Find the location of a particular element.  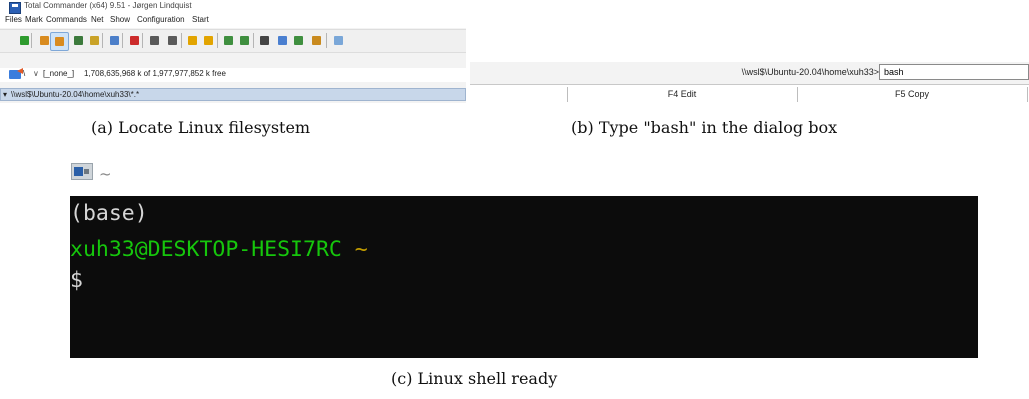

prompt-user-line: xuh33@DESKTOP-HESI7RC ~ is located at coordinates (219, 249).